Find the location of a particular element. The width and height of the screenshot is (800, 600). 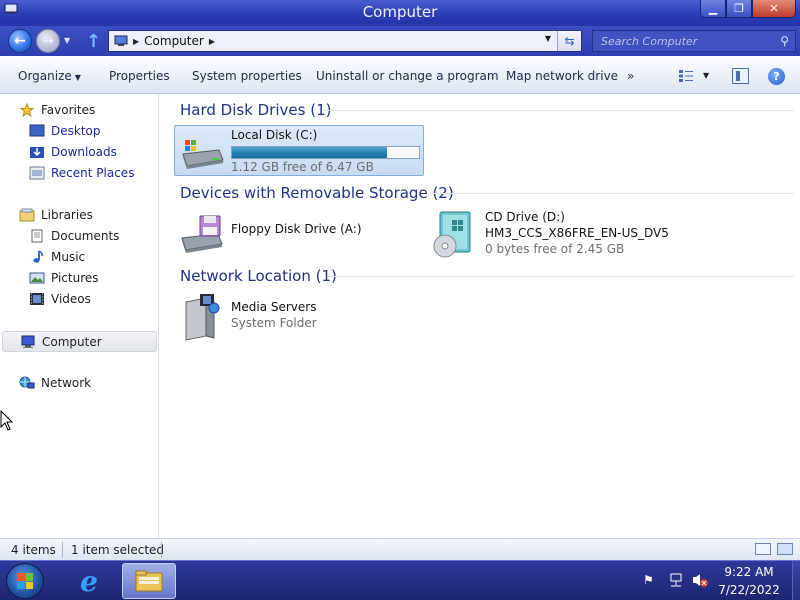

drive-name: CD Drive (D:) is located at coordinates (525, 217).